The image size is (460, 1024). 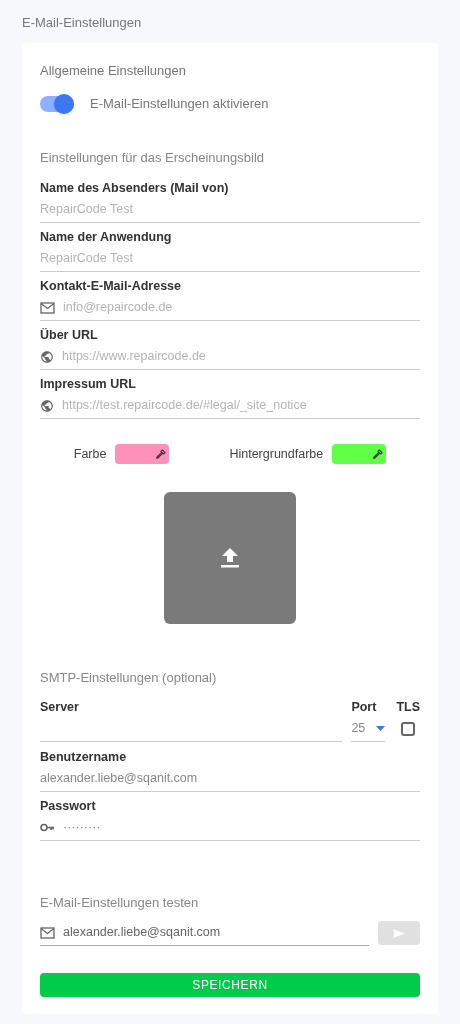 What do you see at coordinates (399, 933) in the screenshot?
I see `send-icon` at bounding box center [399, 933].